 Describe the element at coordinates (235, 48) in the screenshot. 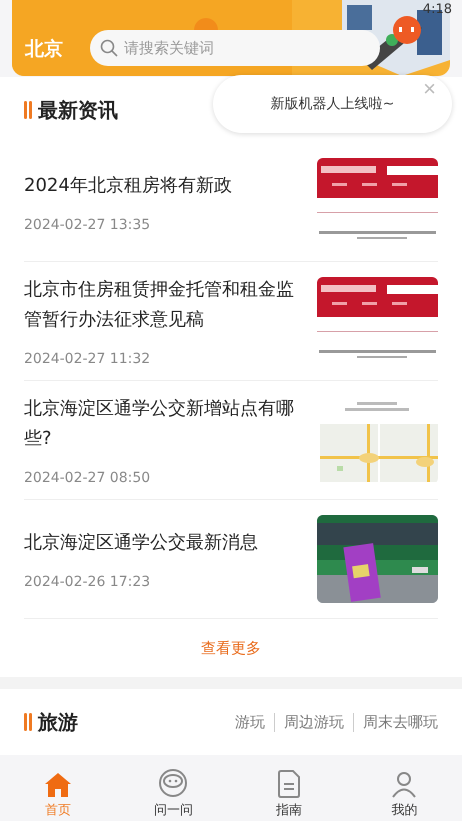

I see `search-field: 请搜索关键词` at that location.